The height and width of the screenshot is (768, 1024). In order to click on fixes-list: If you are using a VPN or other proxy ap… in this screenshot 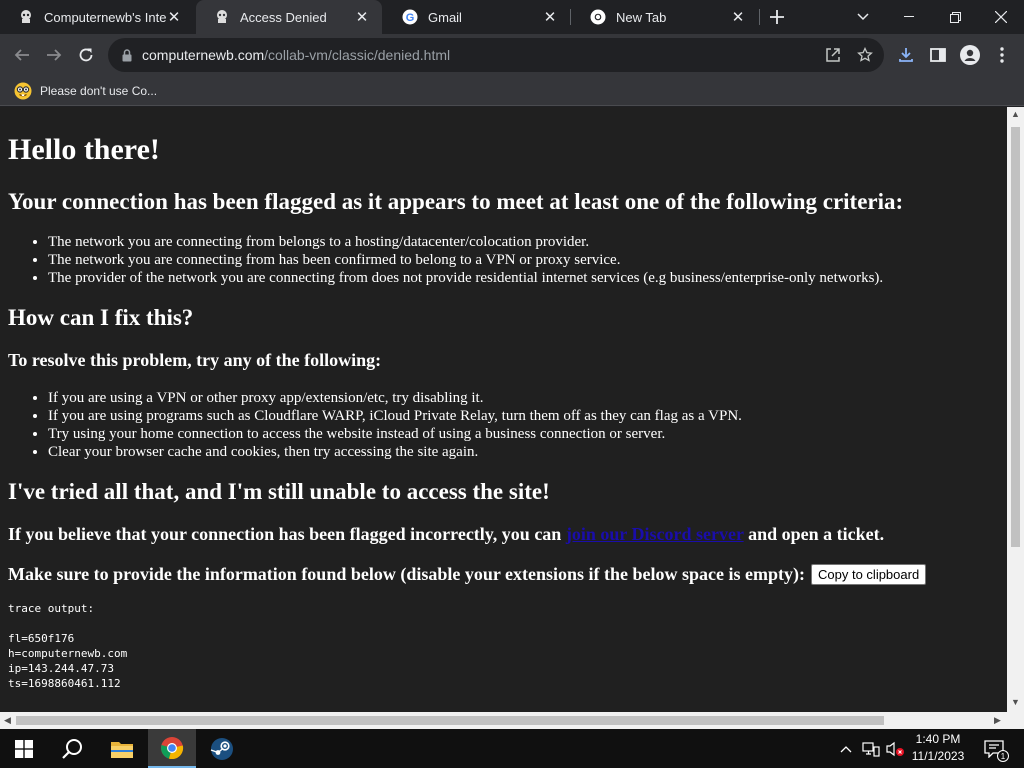, I will do `click(523, 425)`.